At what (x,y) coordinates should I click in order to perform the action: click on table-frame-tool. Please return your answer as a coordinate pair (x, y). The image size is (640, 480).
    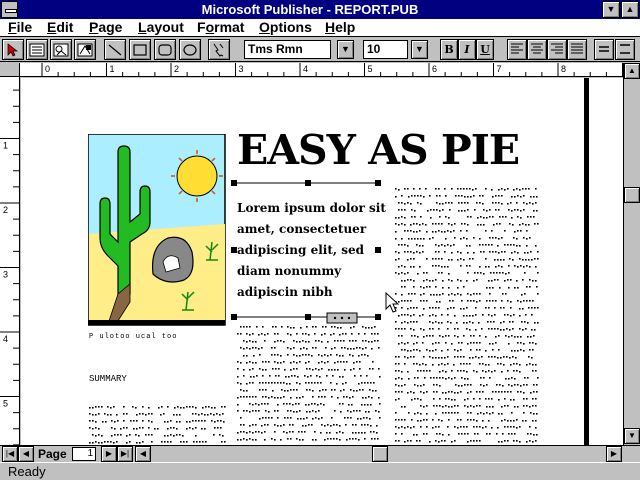
    Looking at the image, I should click on (85, 49).